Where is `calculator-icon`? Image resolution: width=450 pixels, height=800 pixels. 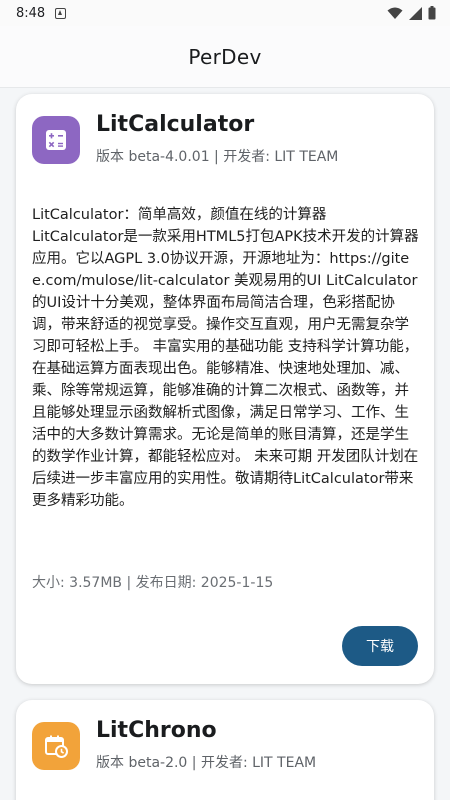
calculator-icon is located at coordinates (56, 140).